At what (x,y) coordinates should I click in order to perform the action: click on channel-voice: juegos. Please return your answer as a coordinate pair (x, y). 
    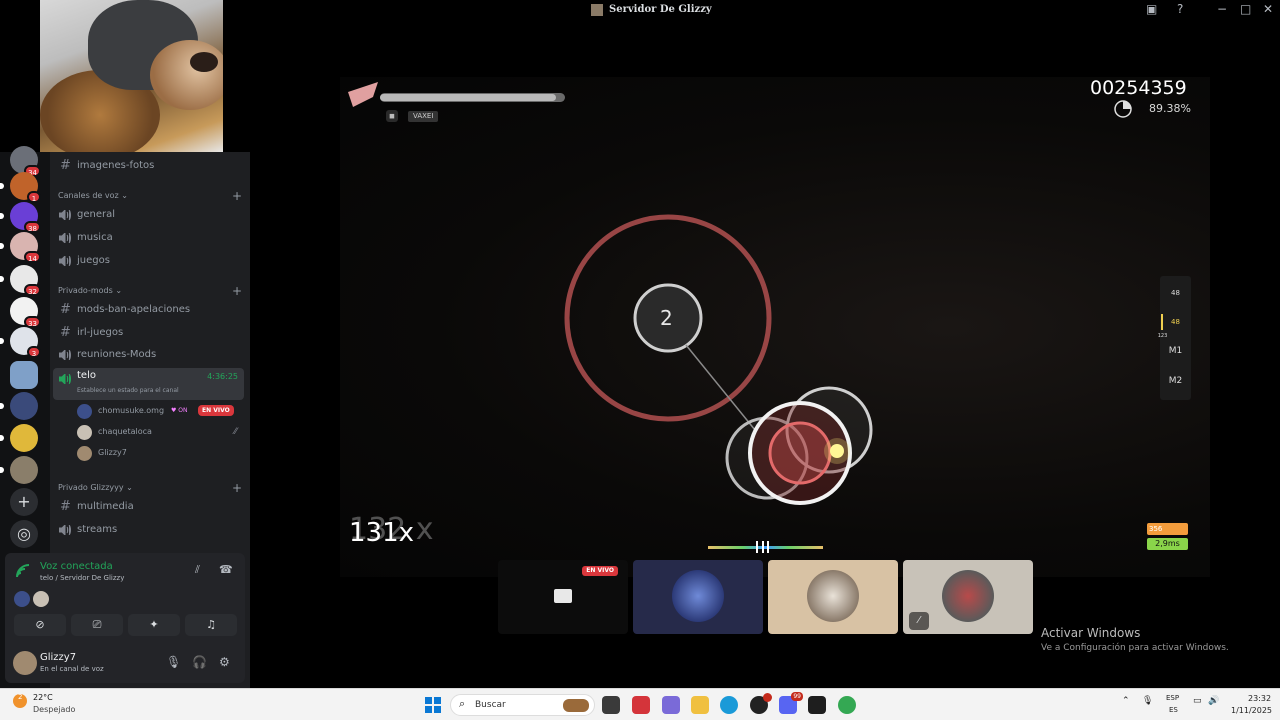
    Looking at the image, I should click on (151, 261).